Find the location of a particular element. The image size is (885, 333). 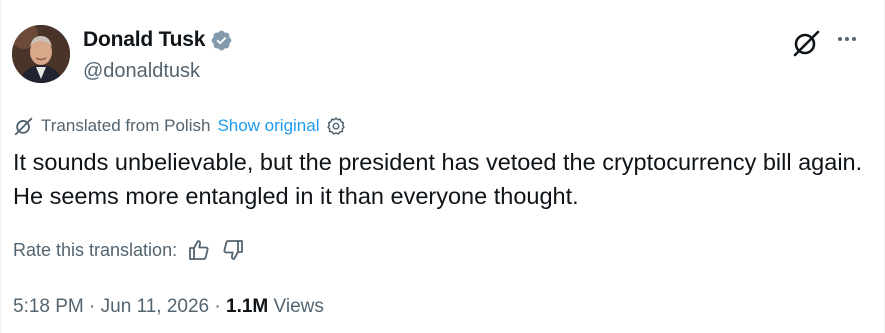

rate-translation-row: Rate this translation: is located at coordinates (129, 250).